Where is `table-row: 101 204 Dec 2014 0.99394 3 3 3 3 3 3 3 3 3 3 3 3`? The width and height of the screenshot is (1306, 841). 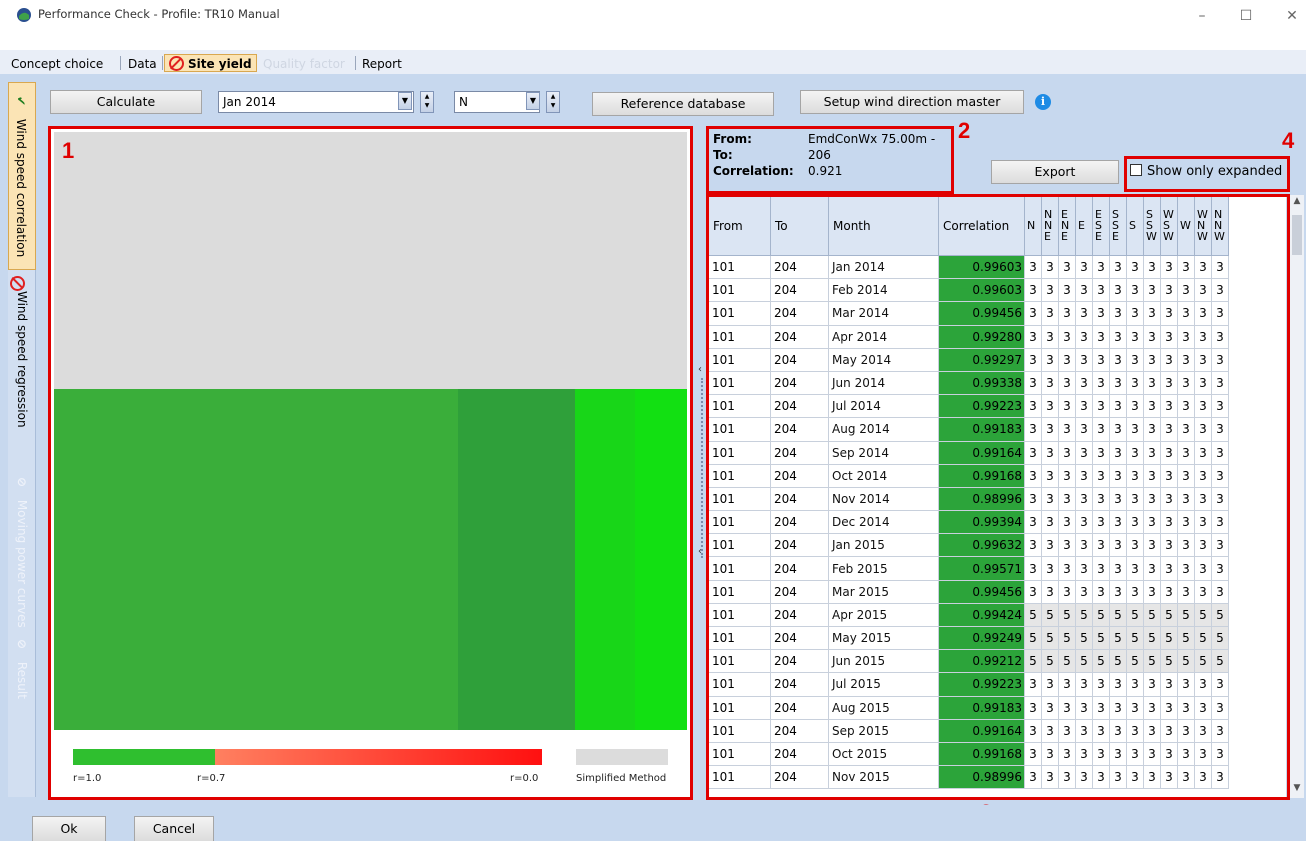
table-row: 101 204 Dec 2014 0.99394 3 3 3 3 3 3 3 3 3 3 3 3 is located at coordinates (968, 522).